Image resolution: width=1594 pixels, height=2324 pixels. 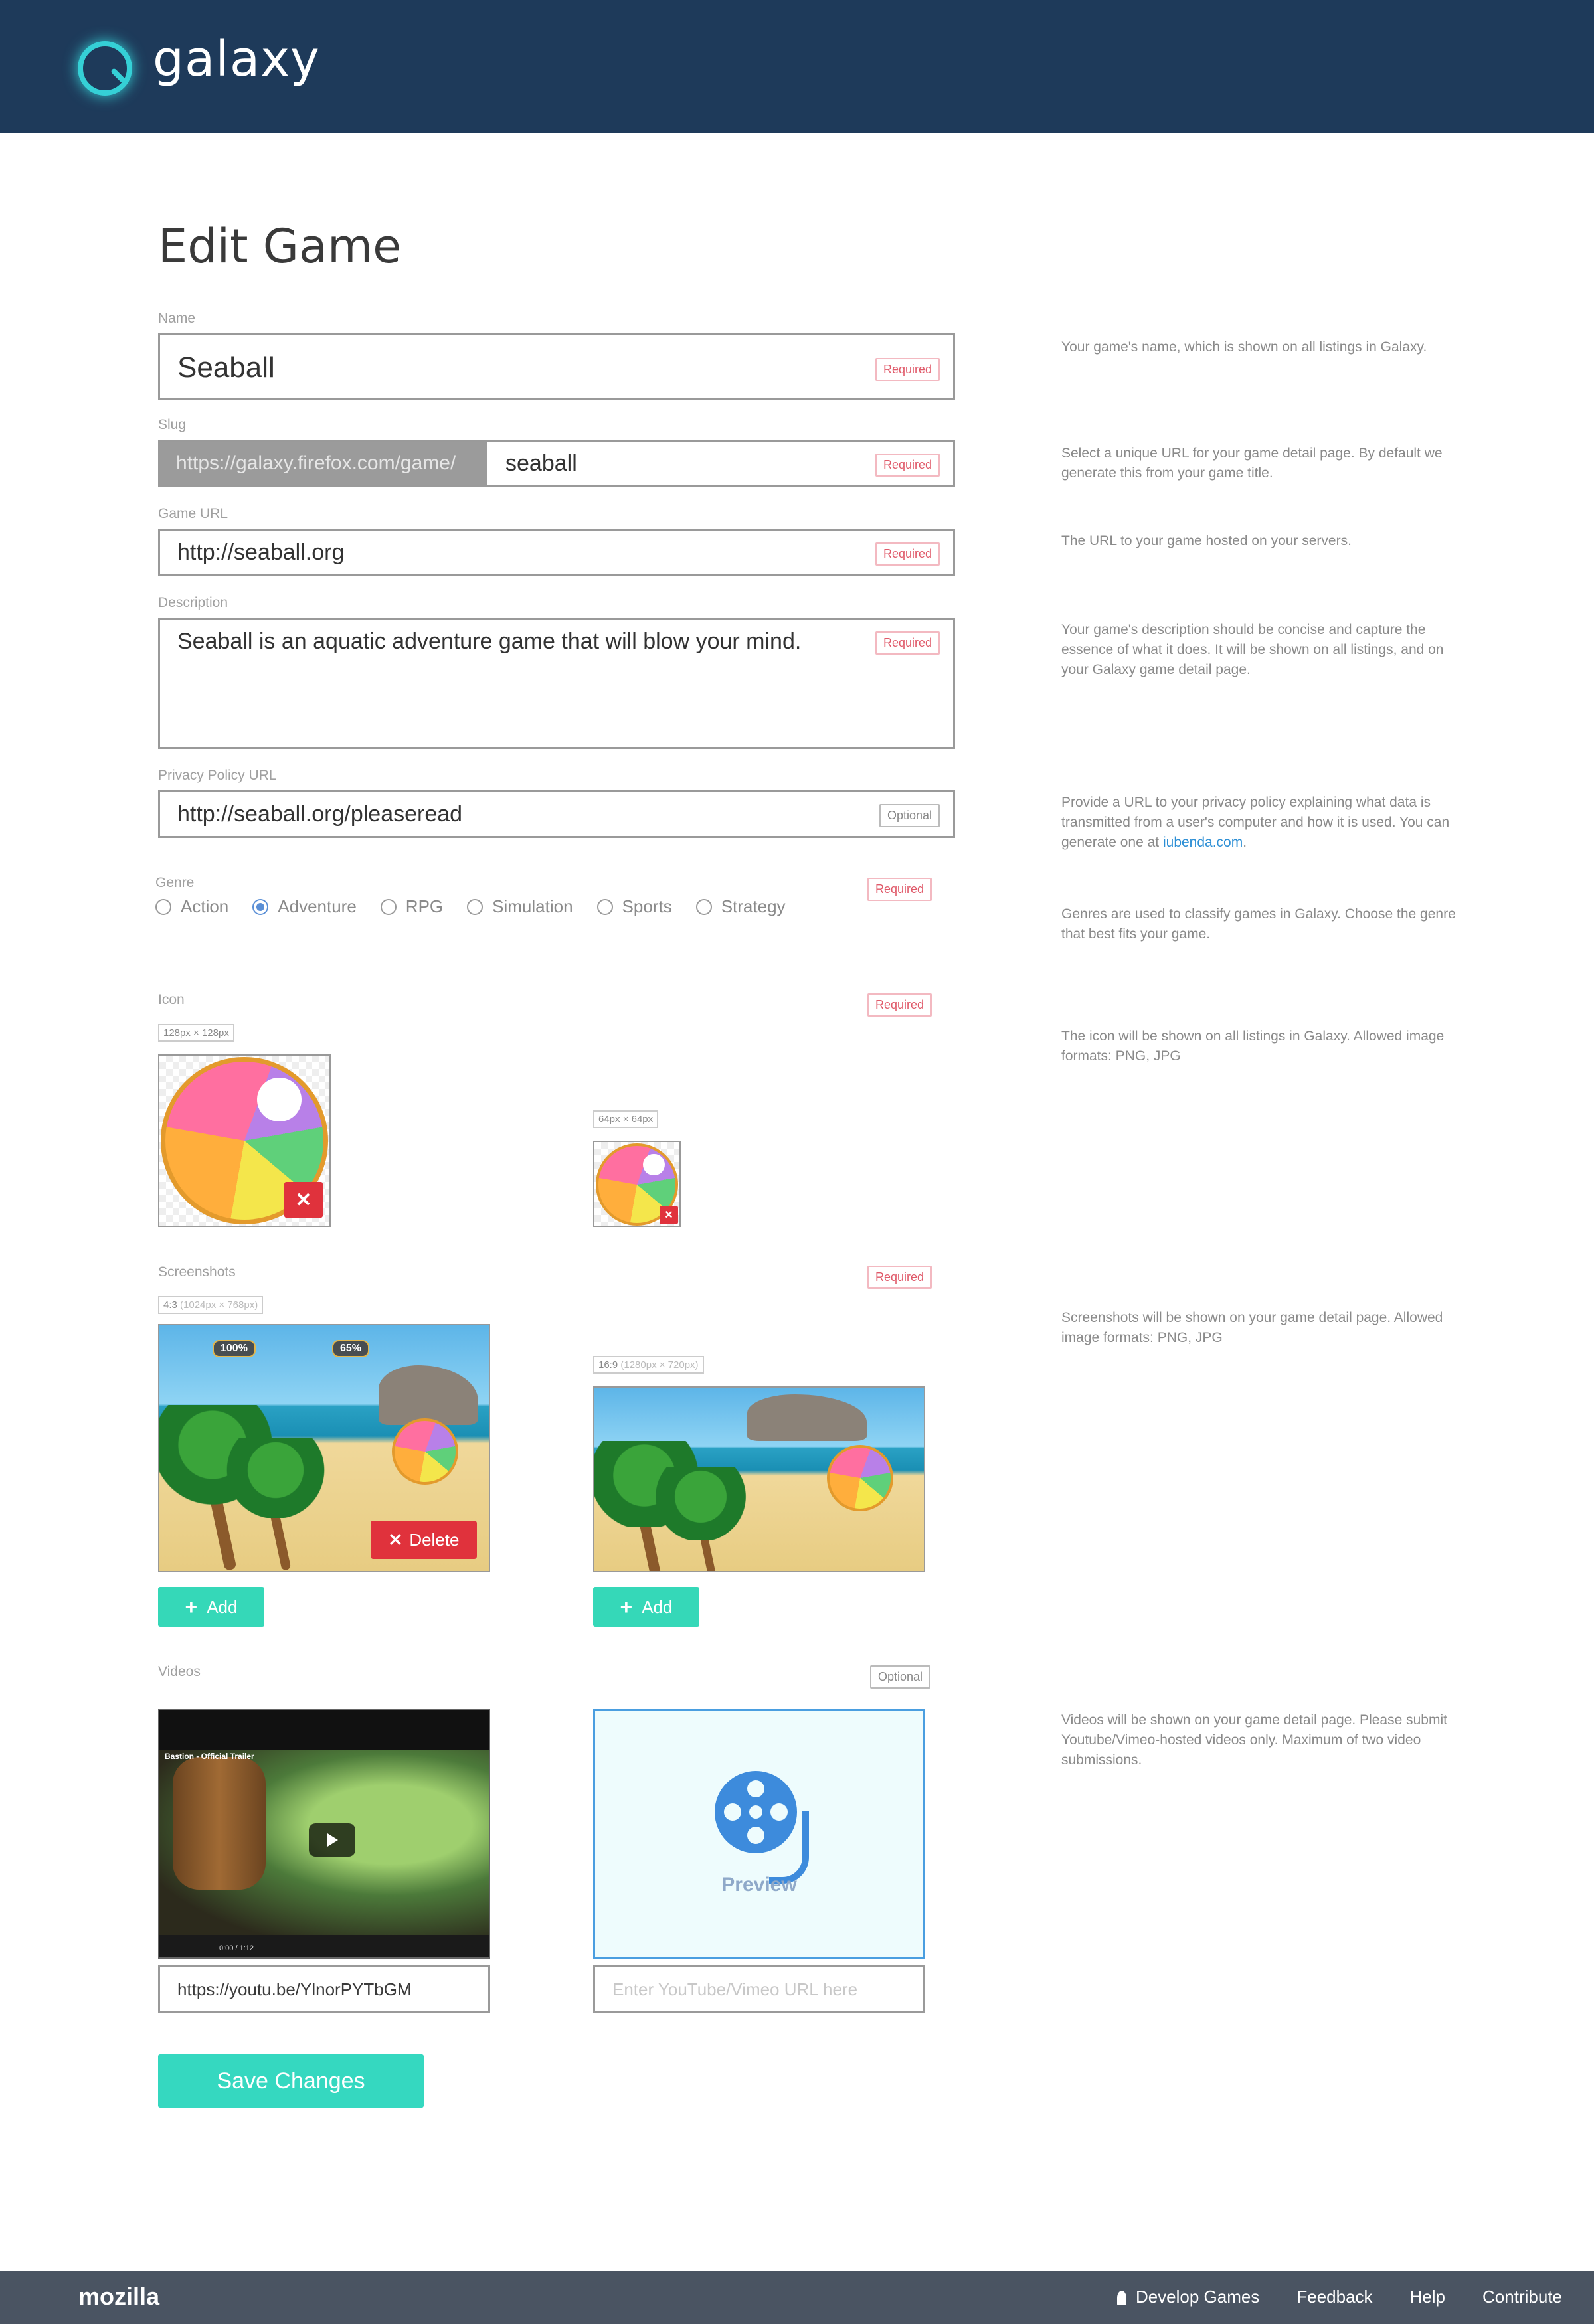 I want to click on slug-prefix: https://galaxy.firefox.com/game/, so click(x=323, y=464).